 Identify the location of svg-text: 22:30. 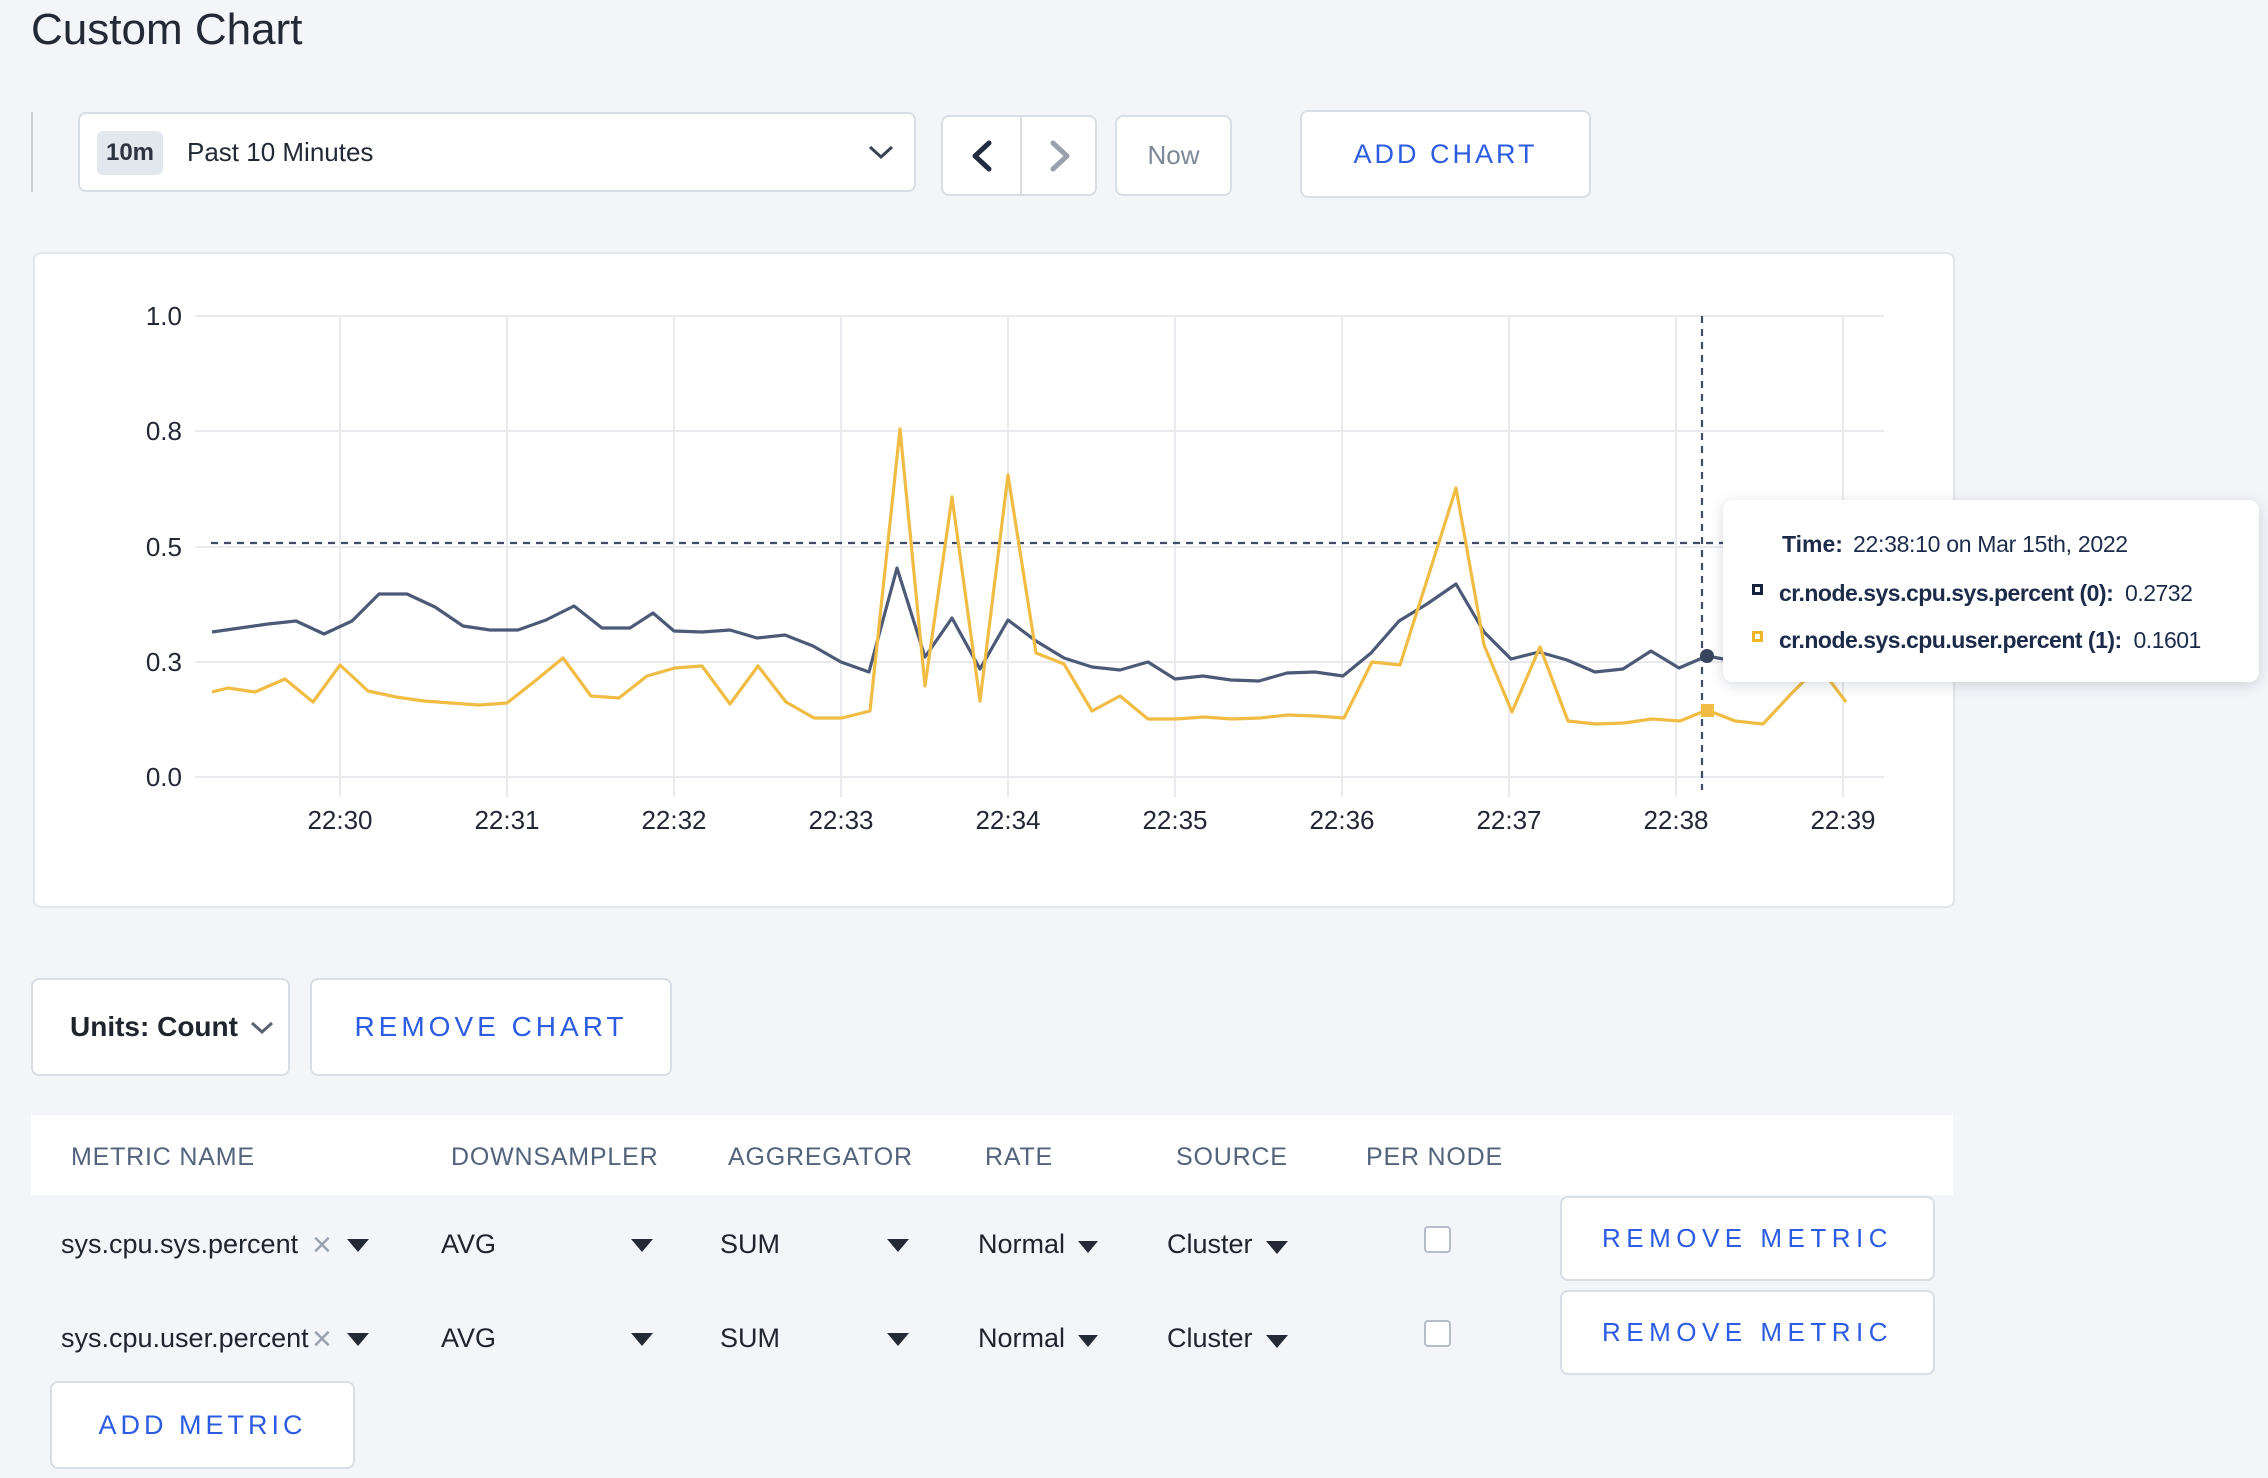
(339, 820).